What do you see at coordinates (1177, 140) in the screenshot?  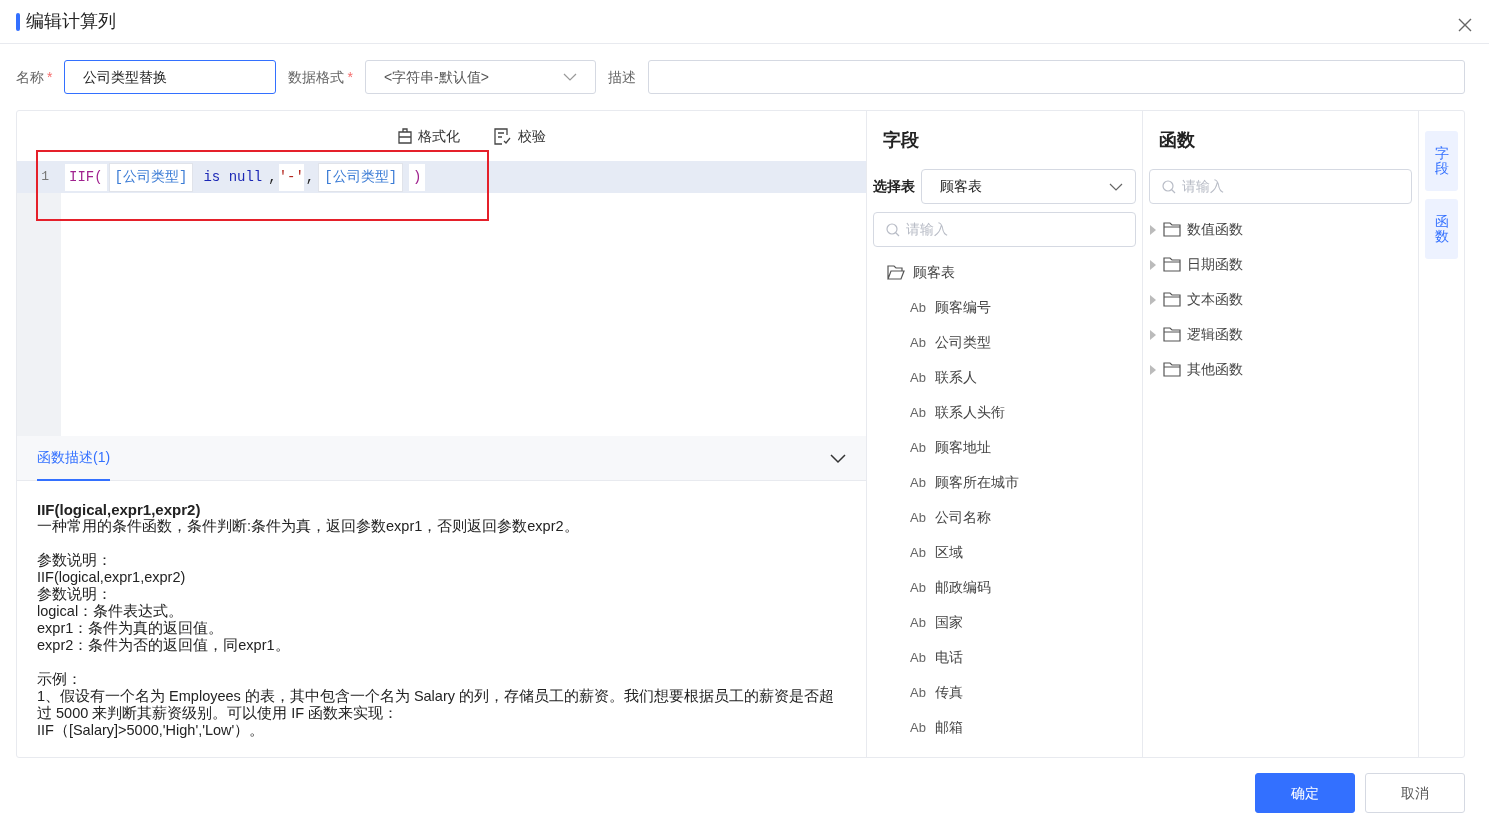 I see `panel-title: 函数` at bounding box center [1177, 140].